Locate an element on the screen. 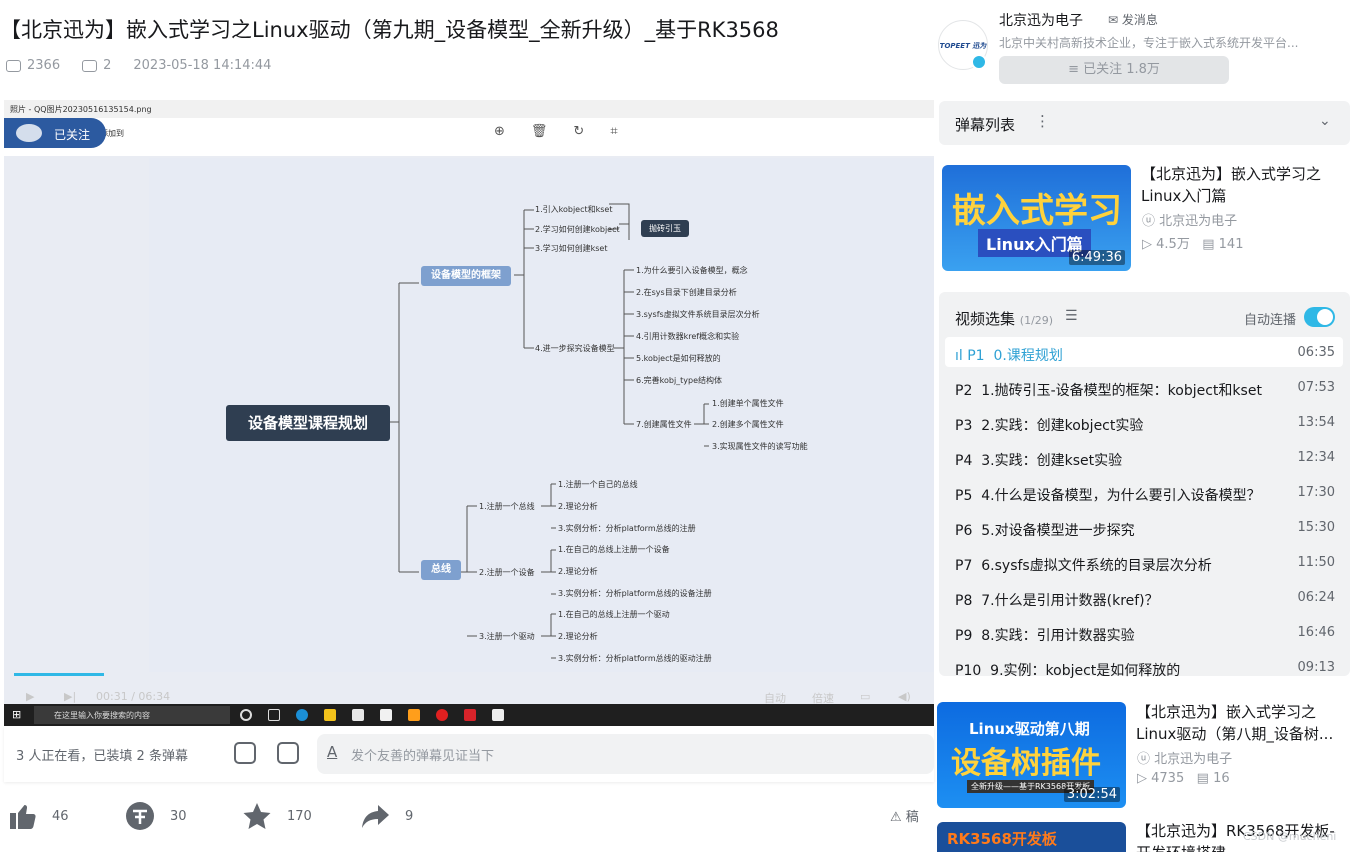 This screenshot has height=852, width=1353. episode-duration: 16:46 is located at coordinates (1316, 632).